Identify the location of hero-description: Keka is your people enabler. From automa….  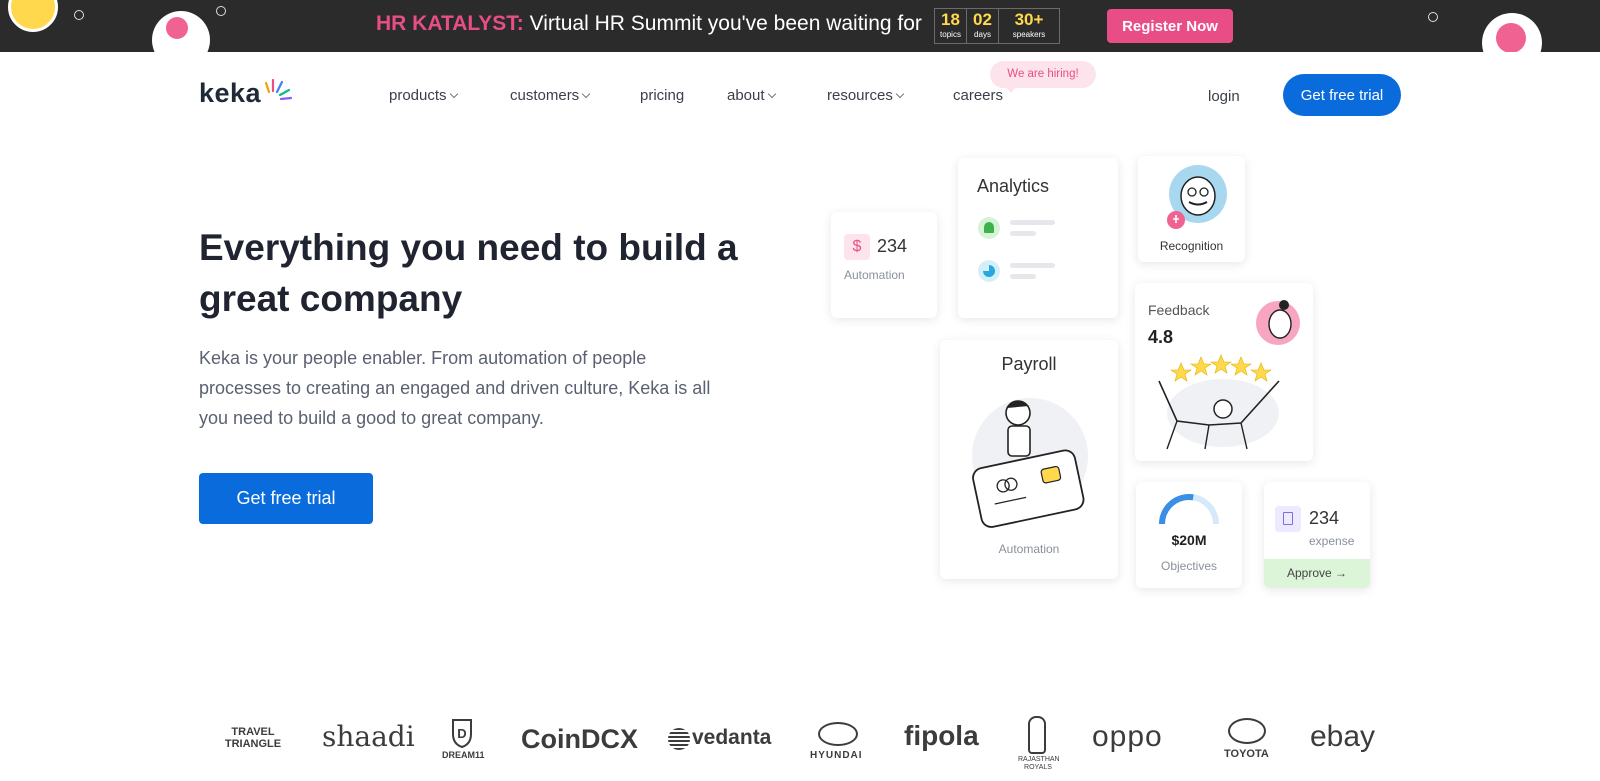
(455, 388).